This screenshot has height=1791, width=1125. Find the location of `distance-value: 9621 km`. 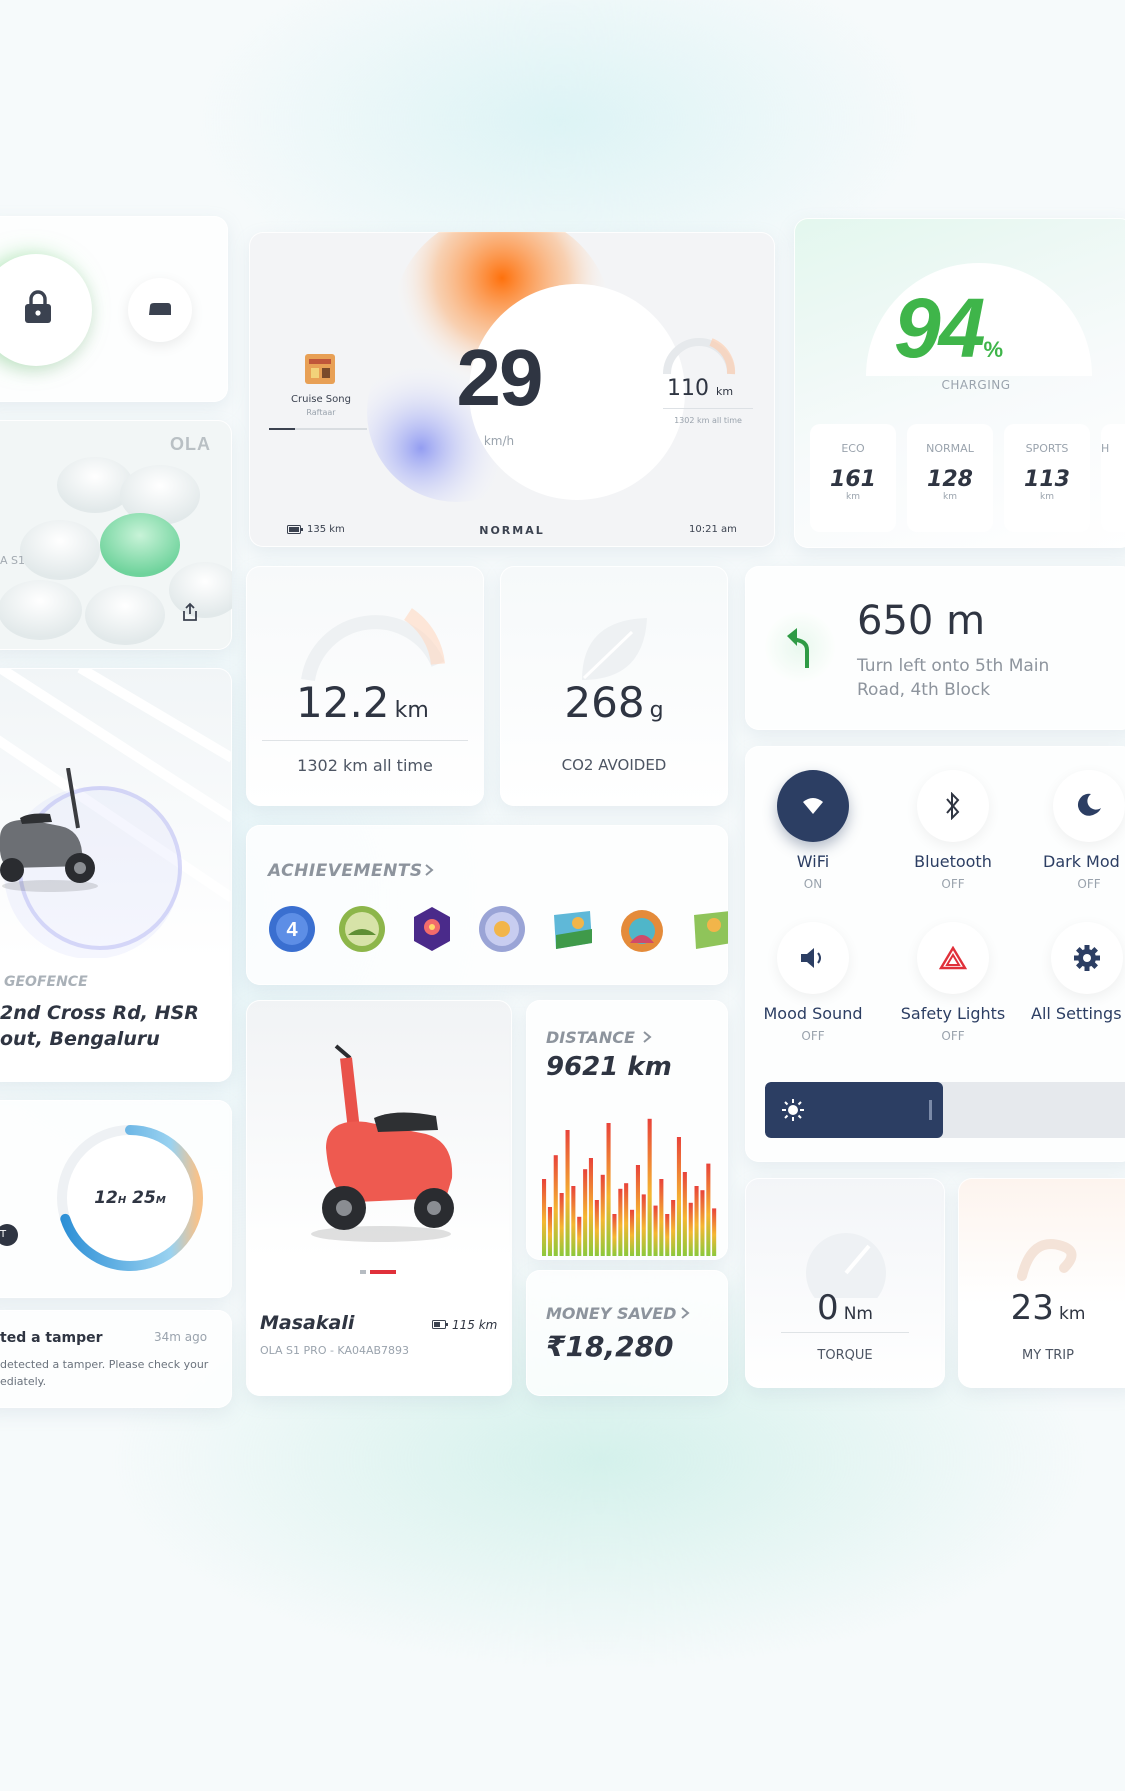

distance-value: 9621 km is located at coordinates (609, 1067).